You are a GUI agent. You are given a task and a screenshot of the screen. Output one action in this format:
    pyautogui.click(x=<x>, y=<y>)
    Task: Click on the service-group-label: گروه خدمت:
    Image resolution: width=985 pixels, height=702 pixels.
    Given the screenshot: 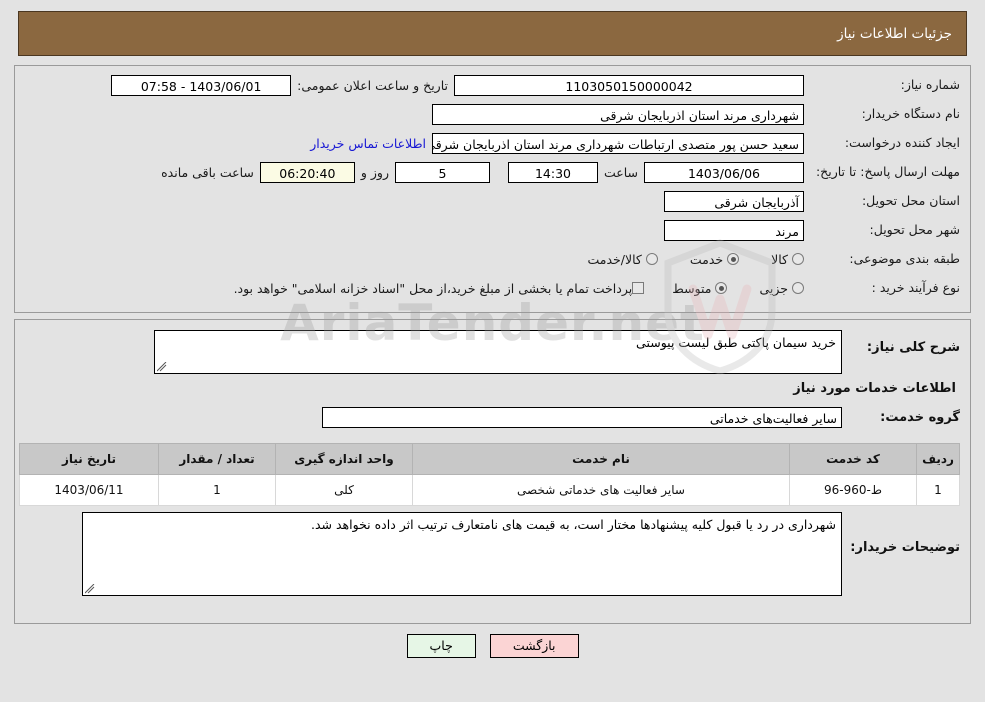 What is the action you would take?
    pyautogui.click(x=920, y=417)
    